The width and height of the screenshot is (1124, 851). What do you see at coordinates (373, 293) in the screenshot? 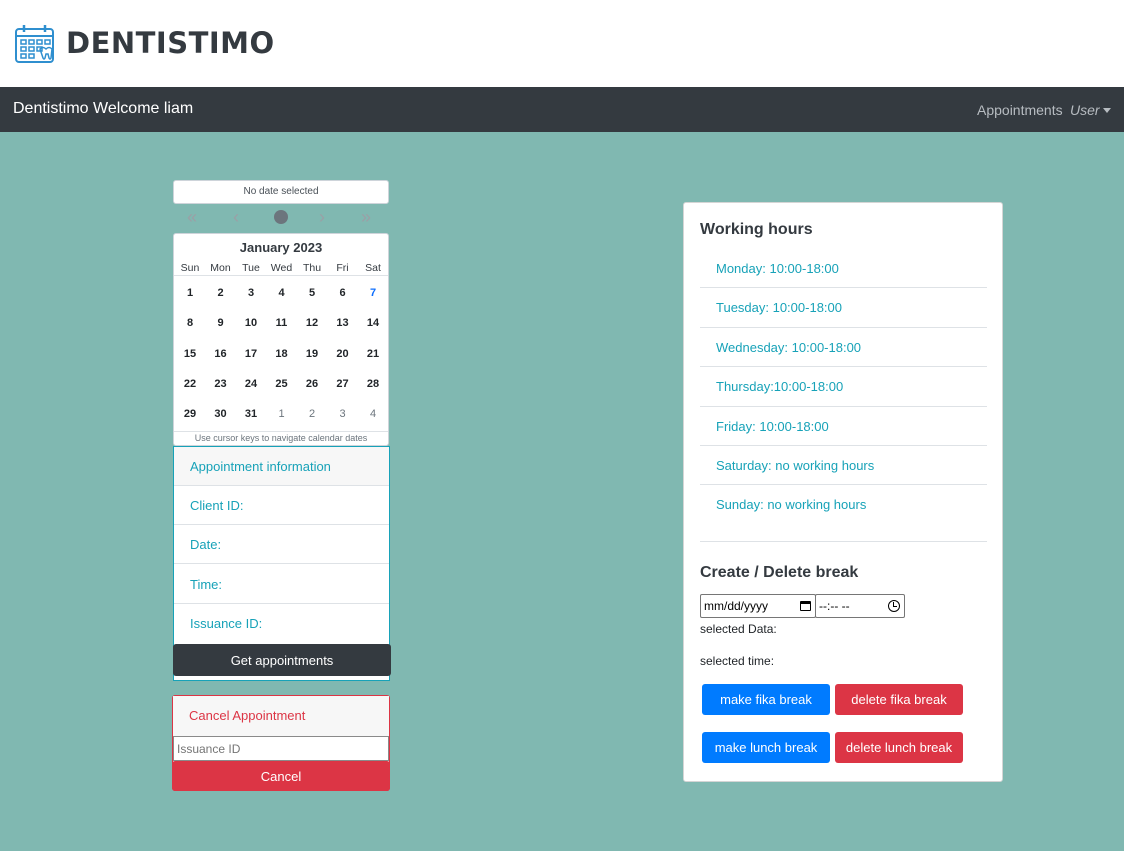
I see `calendar-day: 7` at bounding box center [373, 293].